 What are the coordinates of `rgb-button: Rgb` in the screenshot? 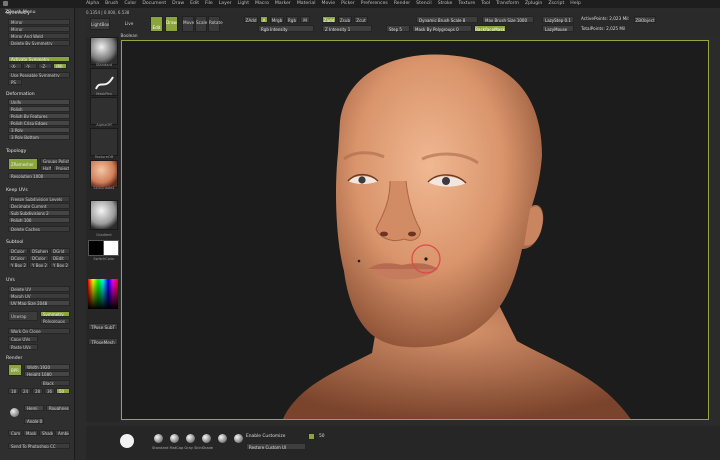 It's located at (292, 19).